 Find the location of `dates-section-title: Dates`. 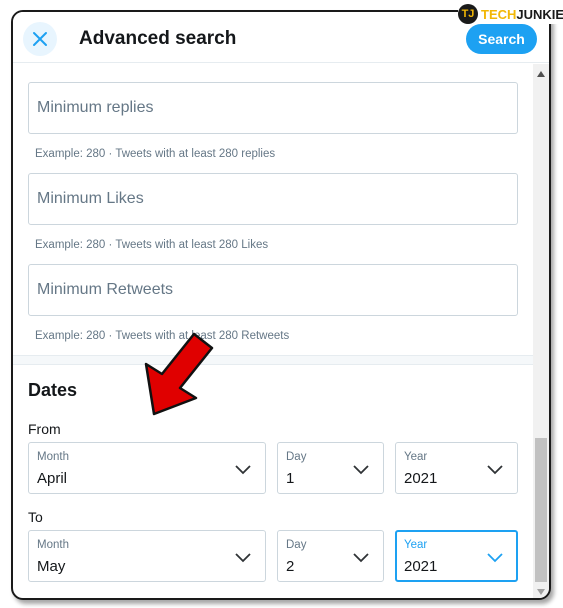

dates-section-title: Dates is located at coordinates (53, 390).